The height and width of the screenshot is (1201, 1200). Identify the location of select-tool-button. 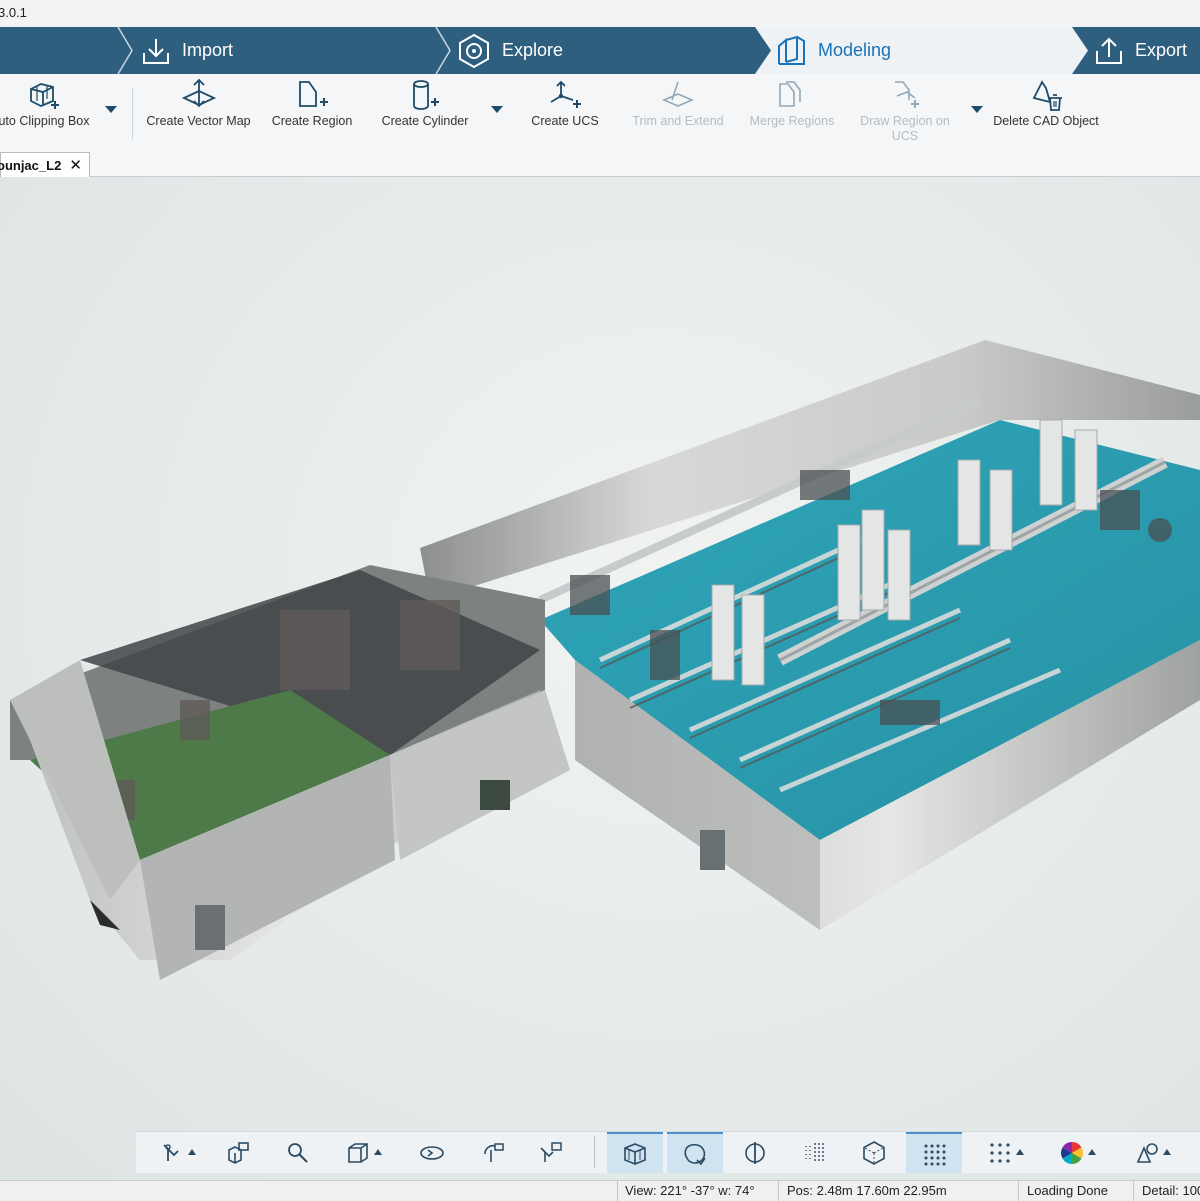
(172, 1152).